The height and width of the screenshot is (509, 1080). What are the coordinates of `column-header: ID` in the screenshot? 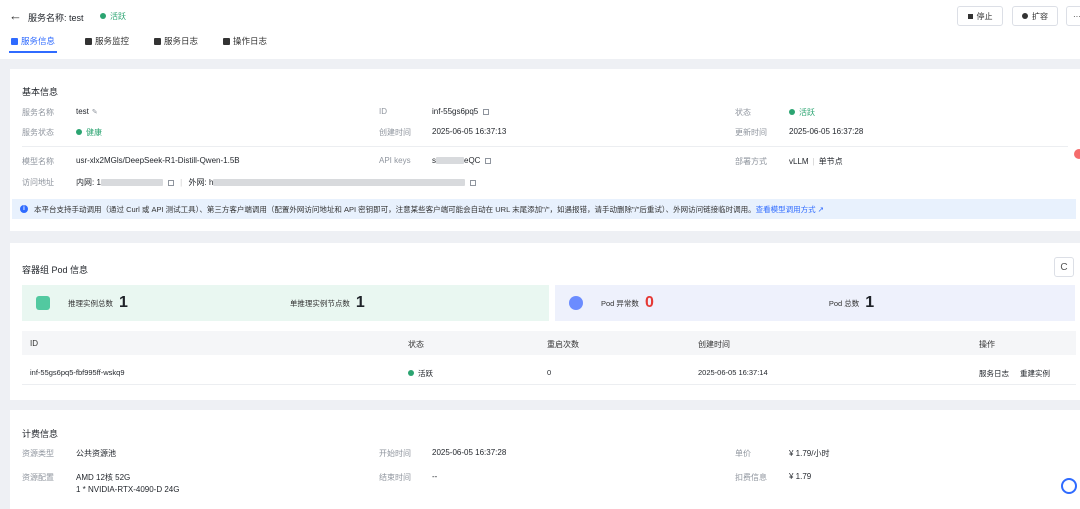 It's located at (34, 343).